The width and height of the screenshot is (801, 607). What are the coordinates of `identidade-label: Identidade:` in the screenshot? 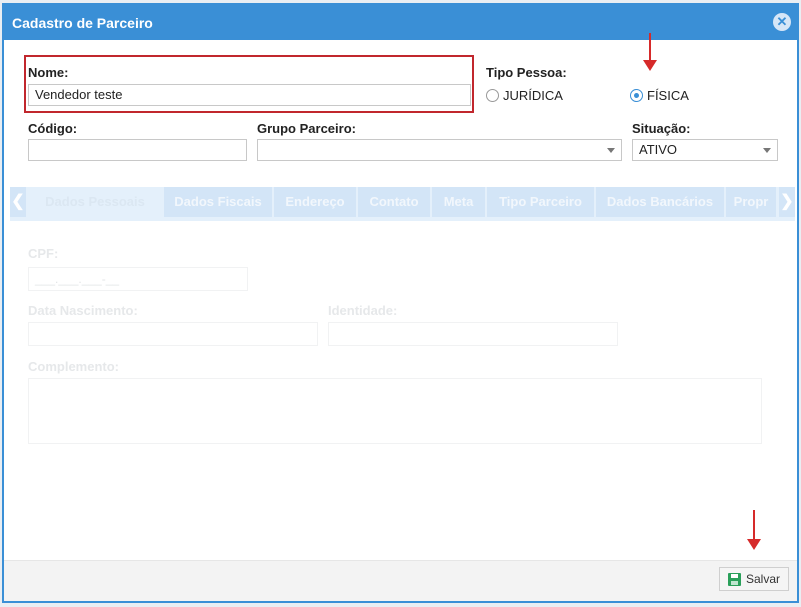 It's located at (363, 310).